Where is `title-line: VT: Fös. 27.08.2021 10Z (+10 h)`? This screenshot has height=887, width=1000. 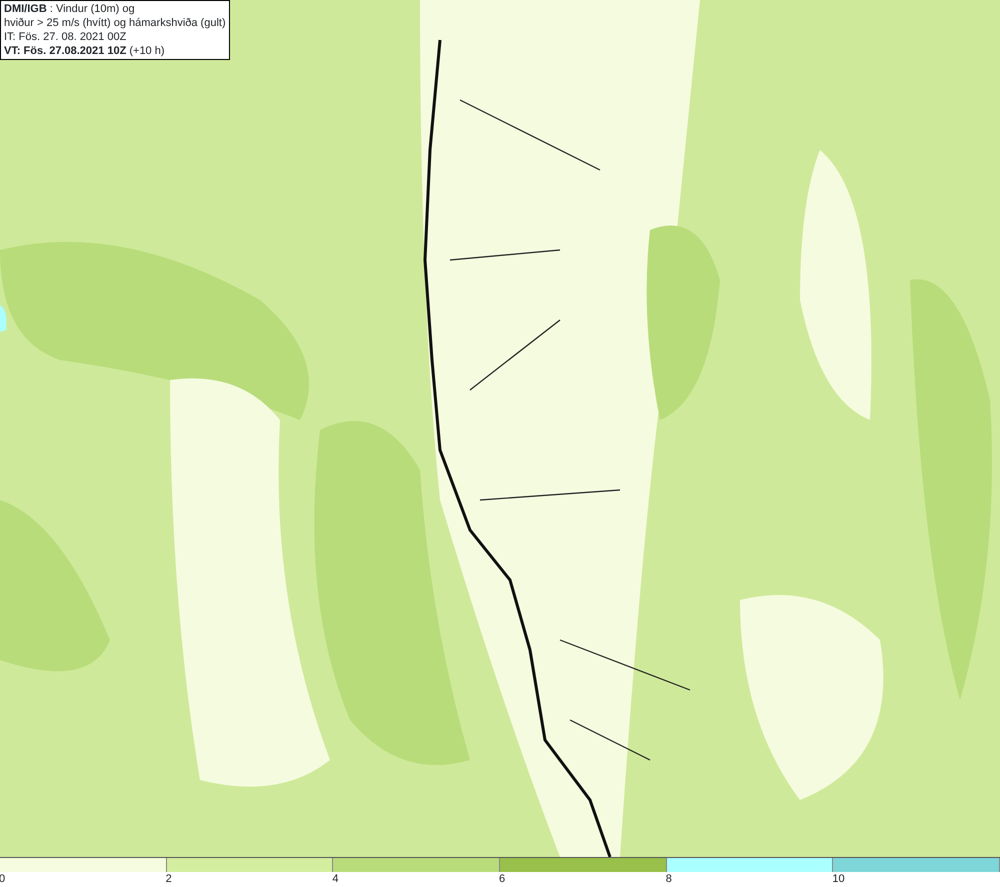
title-line: VT: Fös. 27.08.2021 10Z (+10 h) is located at coordinates (85, 51).